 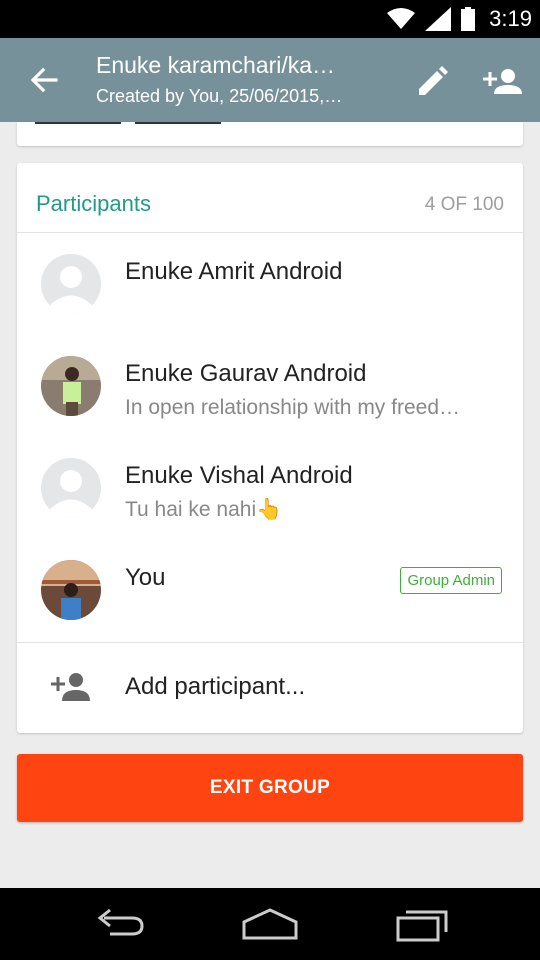 I want to click on edit-pencil-icon, so click(x=433, y=80).